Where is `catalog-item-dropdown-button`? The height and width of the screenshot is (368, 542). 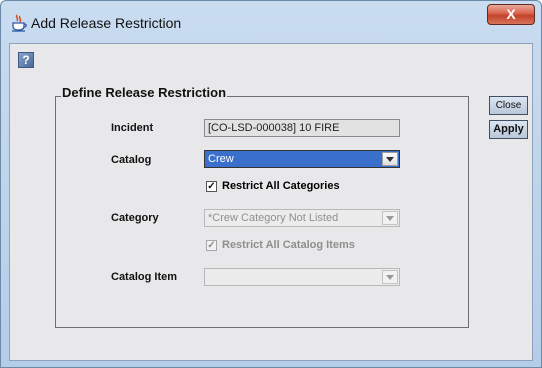 catalog-item-dropdown-button is located at coordinates (390, 277).